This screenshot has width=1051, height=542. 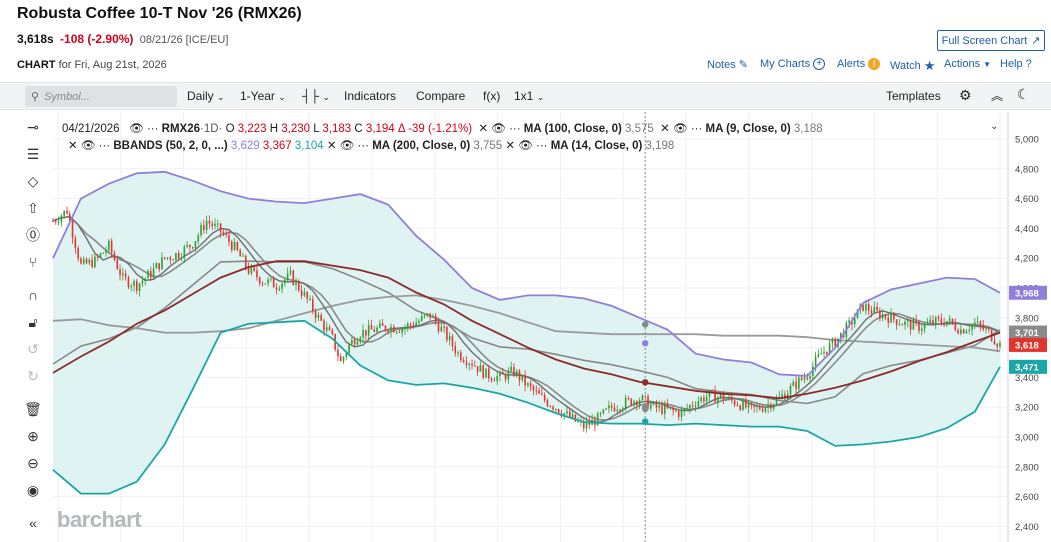 What do you see at coordinates (33, 463) in the screenshot?
I see `zoom-out-icon: ⊖` at bounding box center [33, 463].